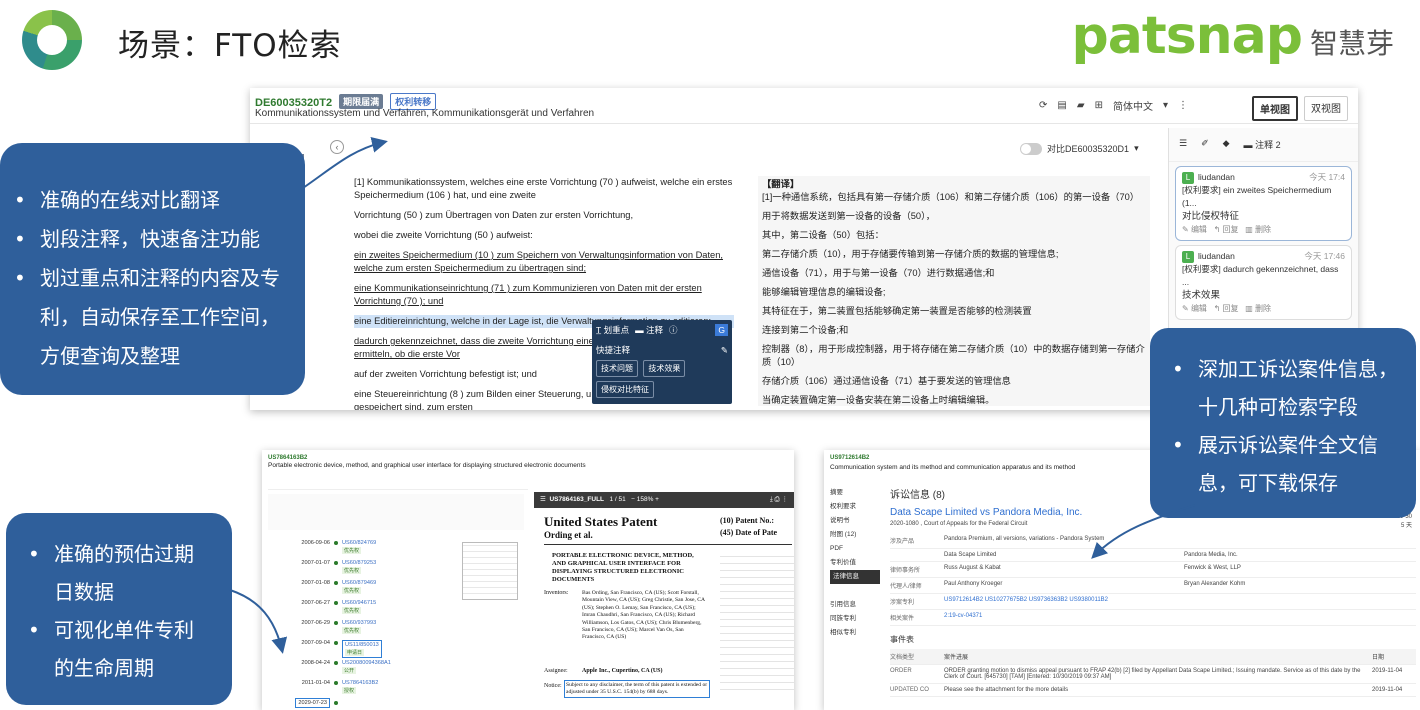  Describe the element at coordinates (855, 605) in the screenshot. I see `sidebar-item: 引用信息` at that location.